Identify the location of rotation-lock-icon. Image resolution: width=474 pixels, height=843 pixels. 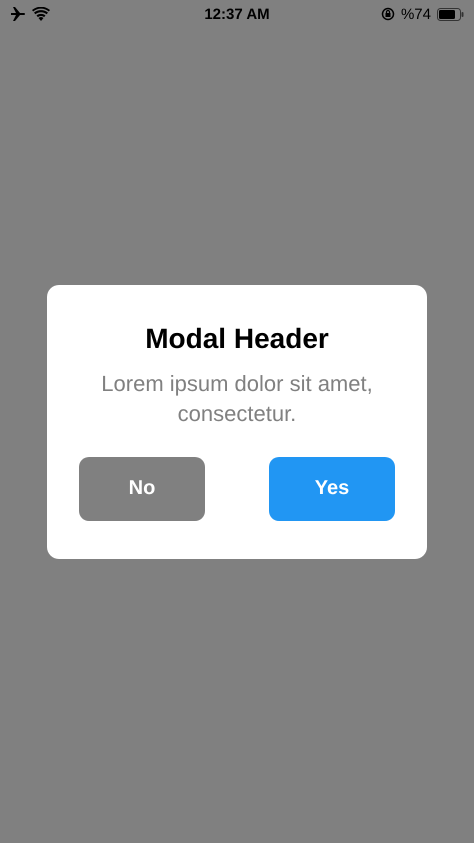
(387, 14).